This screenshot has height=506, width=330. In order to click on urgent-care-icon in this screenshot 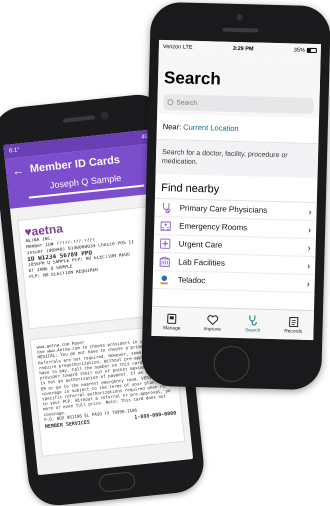, I will do `click(165, 243)`.